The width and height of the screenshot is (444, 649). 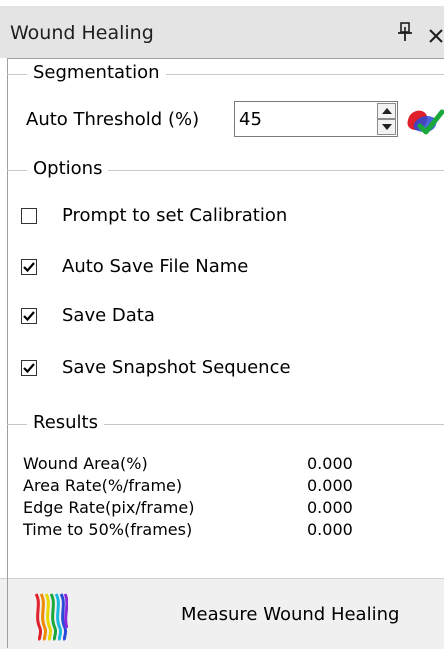 I want to click on results-group-title: Results, so click(x=65, y=423).